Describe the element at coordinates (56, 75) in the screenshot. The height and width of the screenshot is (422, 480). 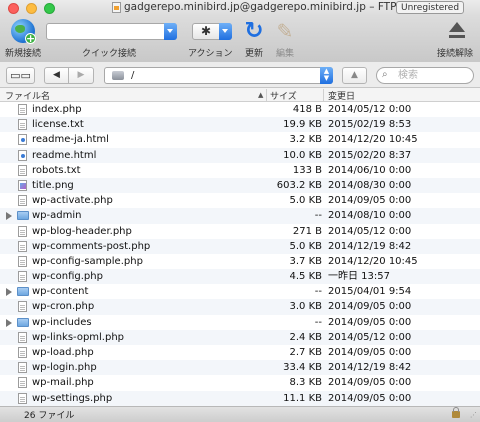
I see `back-button: ◀` at that location.